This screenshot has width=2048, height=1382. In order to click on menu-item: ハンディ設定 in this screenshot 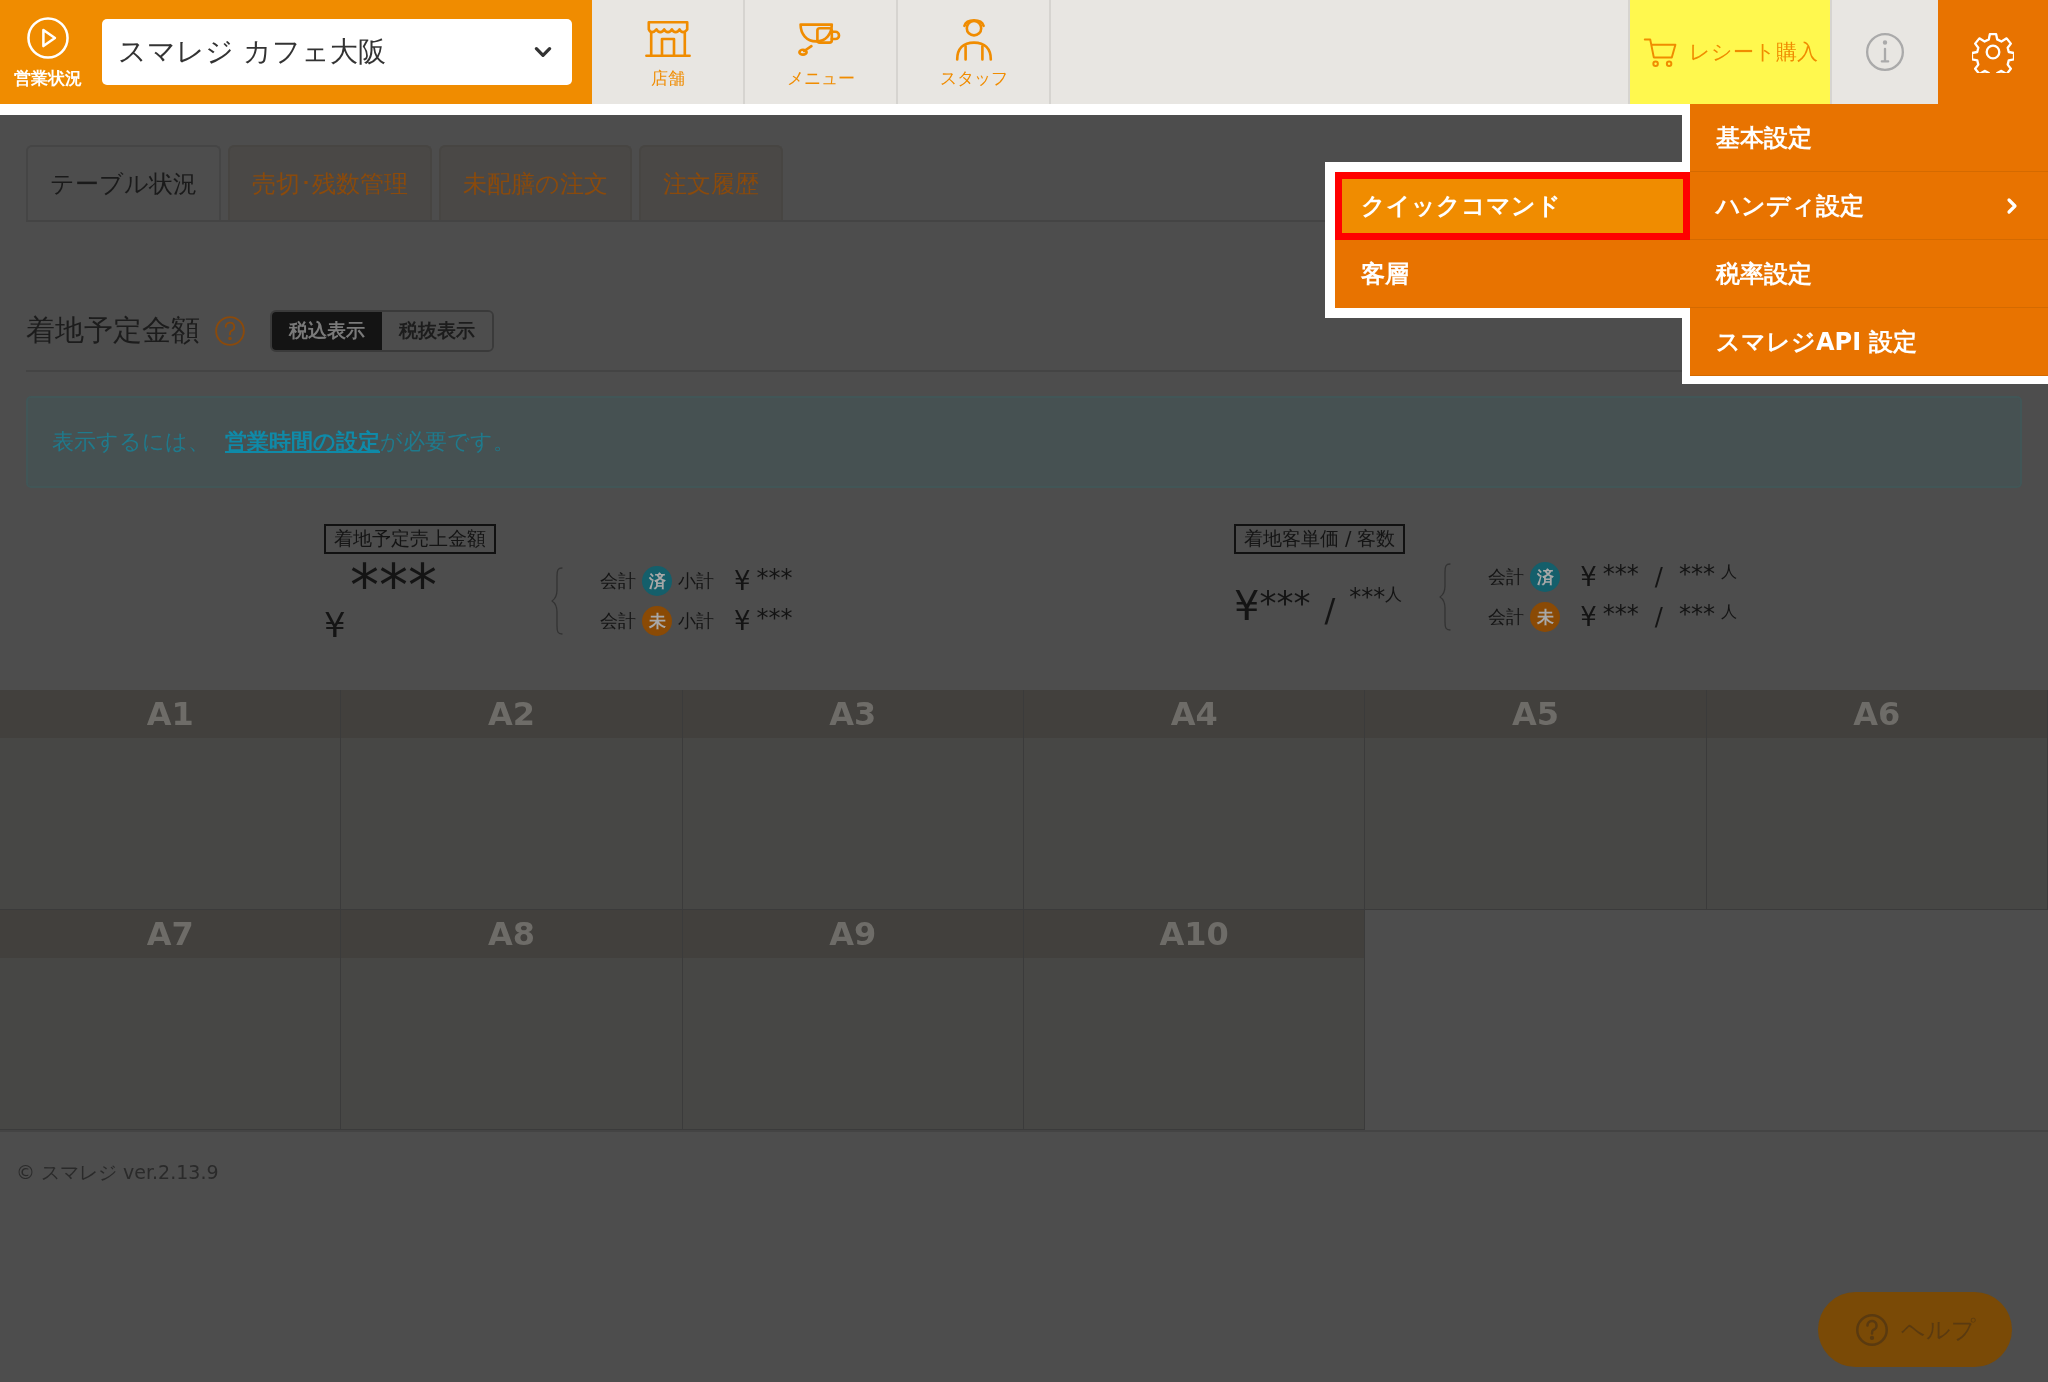, I will do `click(1869, 206)`.